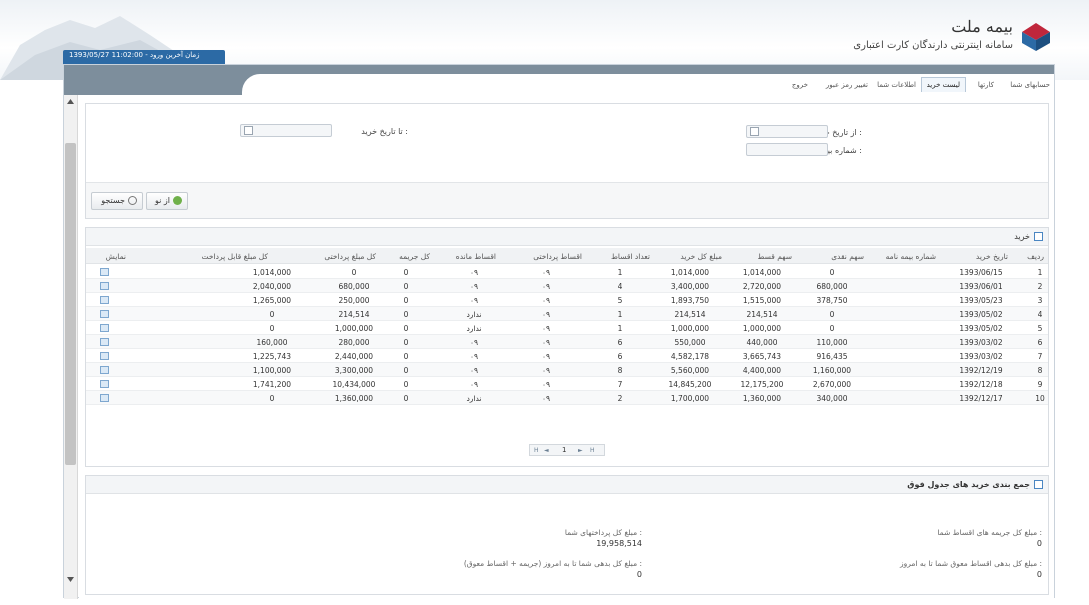 Image resolution: width=1089 pixels, height=605 pixels. Describe the element at coordinates (116, 256) in the screenshot. I see `col-view: نمایش` at that location.